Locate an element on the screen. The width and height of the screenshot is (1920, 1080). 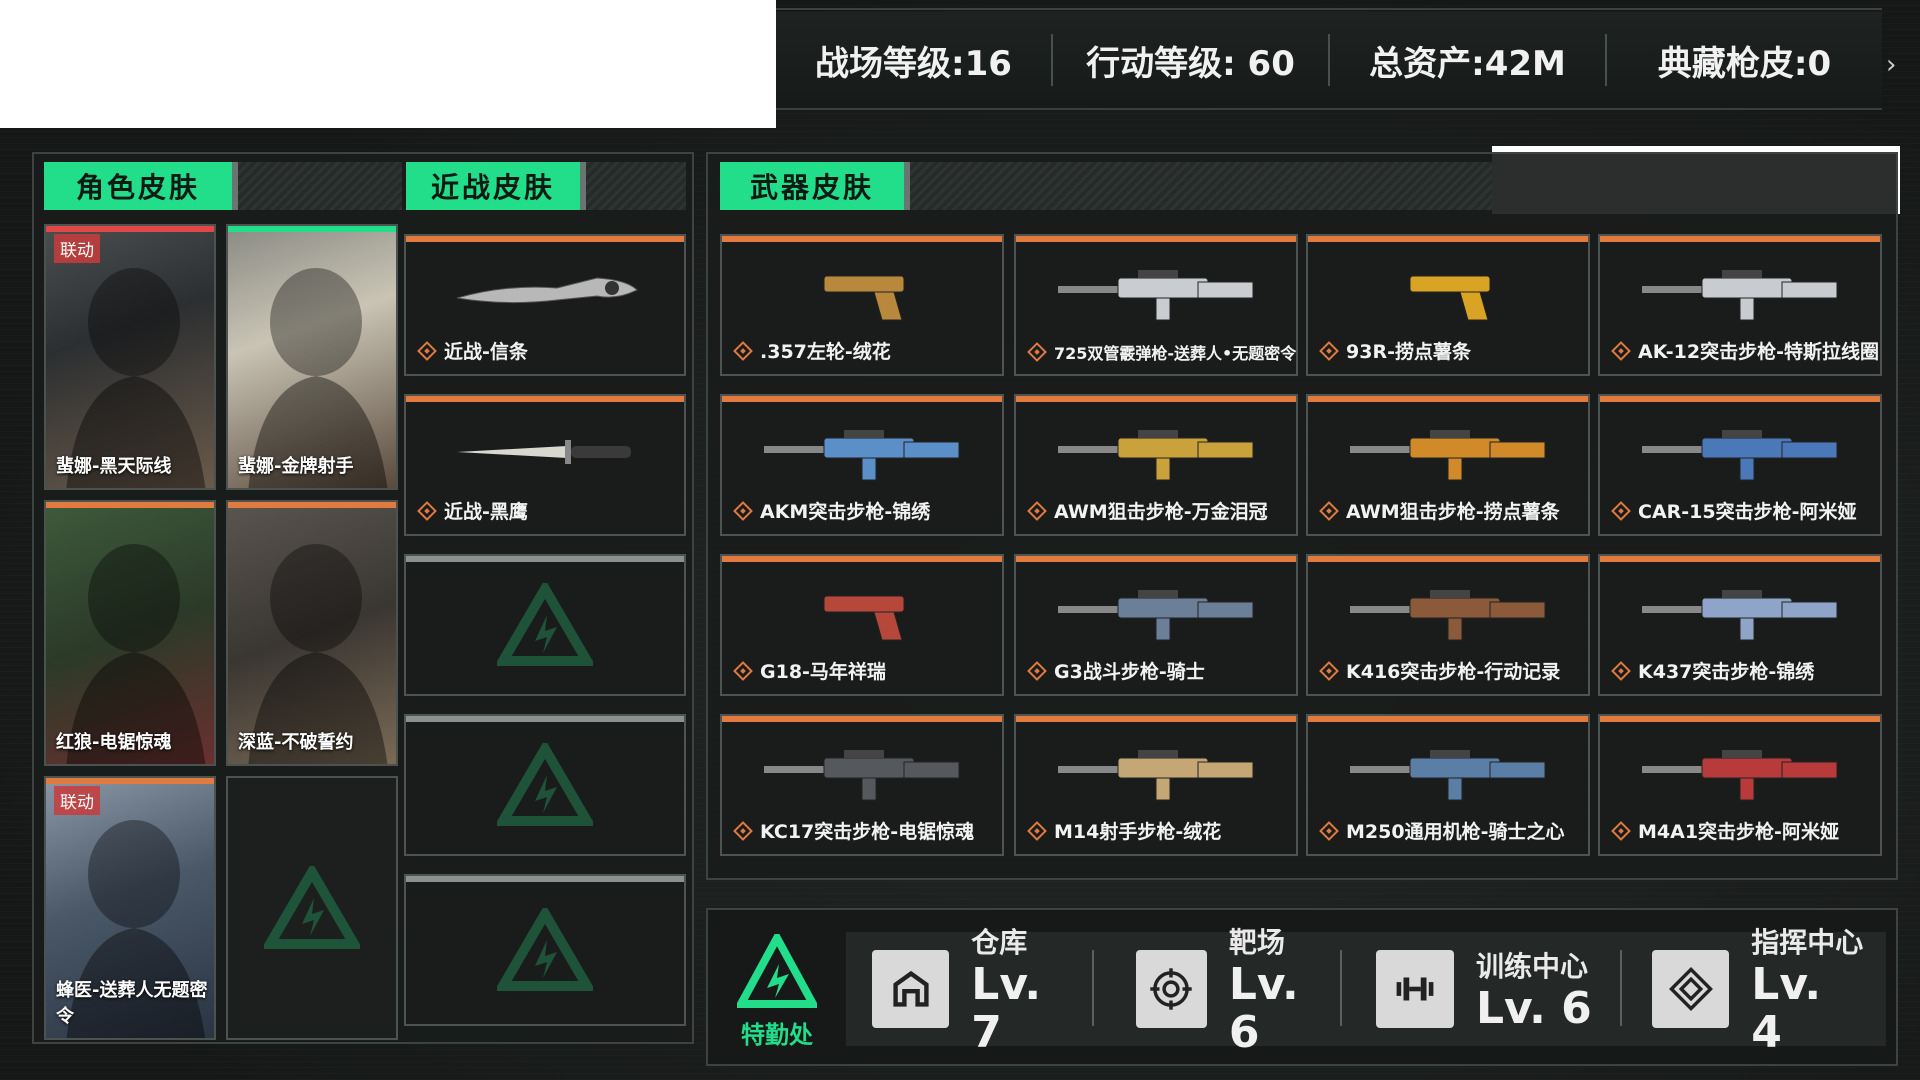
weapon-skins-header: 武器皮肤 is located at coordinates (815, 186).